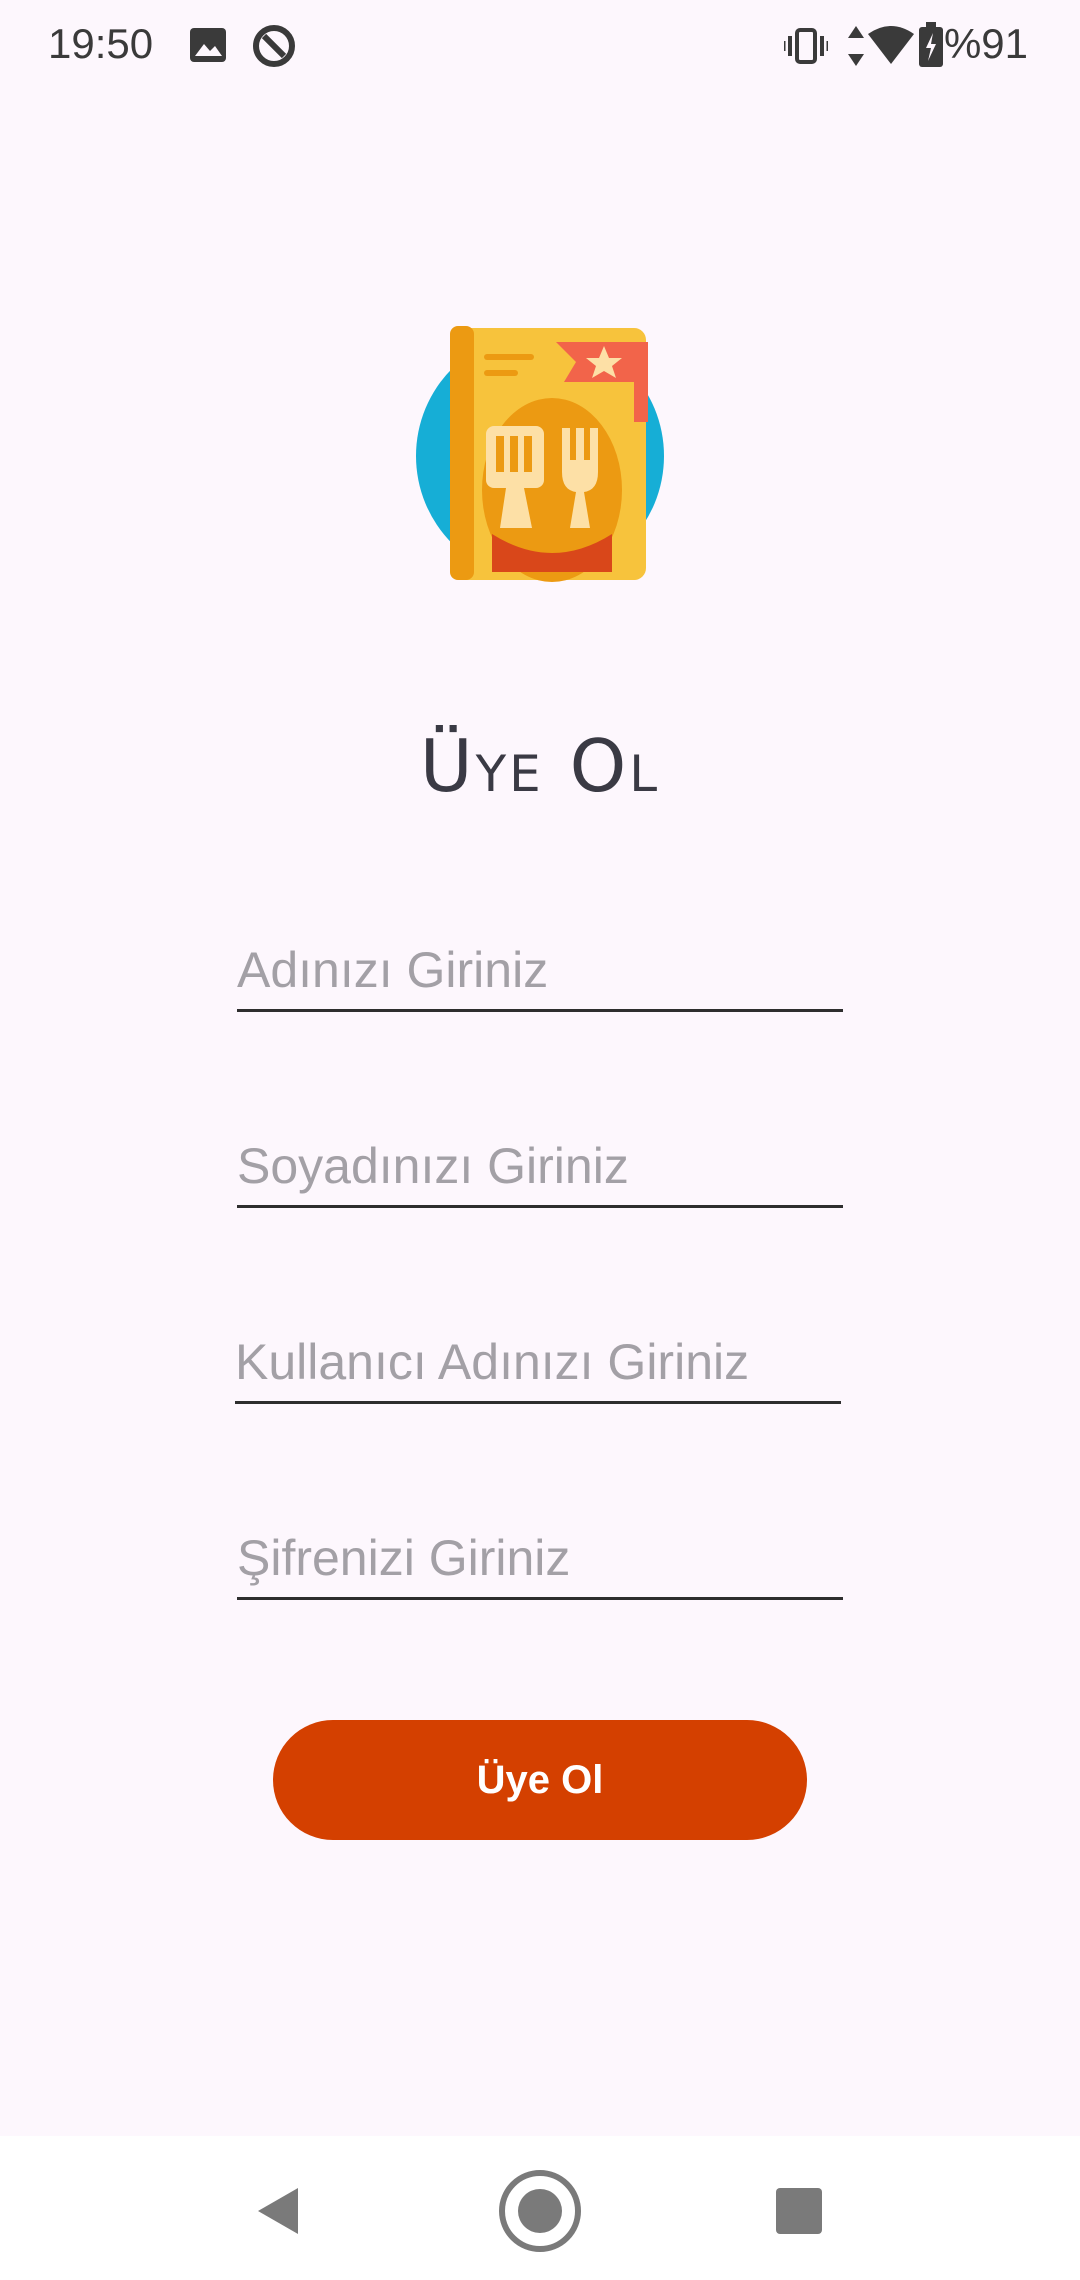 This screenshot has width=1080, height=2280. What do you see at coordinates (540, 766) in the screenshot?
I see `page-title: Üye Ol` at bounding box center [540, 766].